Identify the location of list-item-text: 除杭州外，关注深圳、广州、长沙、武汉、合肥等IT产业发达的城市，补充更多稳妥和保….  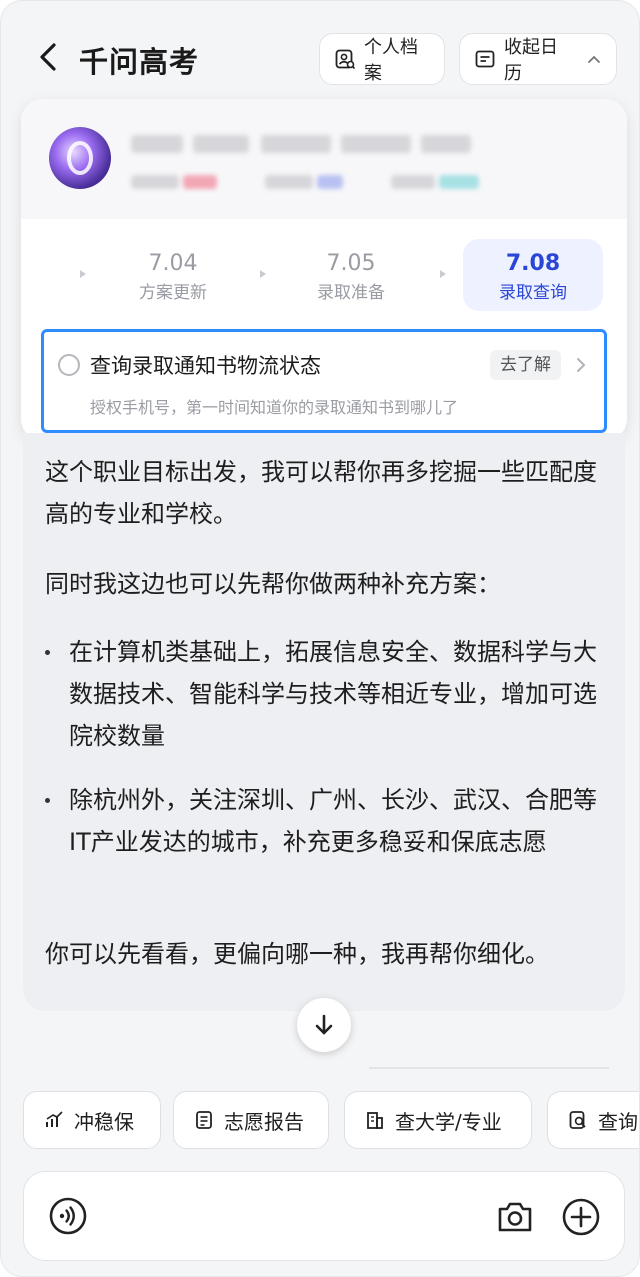
(333, 821).